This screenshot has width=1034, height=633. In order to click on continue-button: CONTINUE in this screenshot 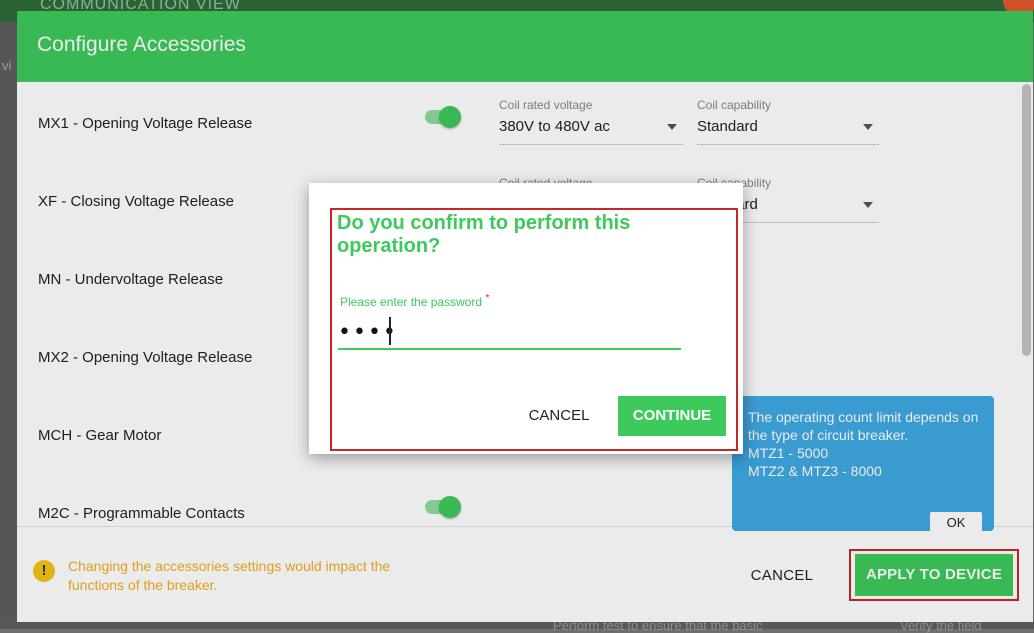, I will do `click(672, 416)`.